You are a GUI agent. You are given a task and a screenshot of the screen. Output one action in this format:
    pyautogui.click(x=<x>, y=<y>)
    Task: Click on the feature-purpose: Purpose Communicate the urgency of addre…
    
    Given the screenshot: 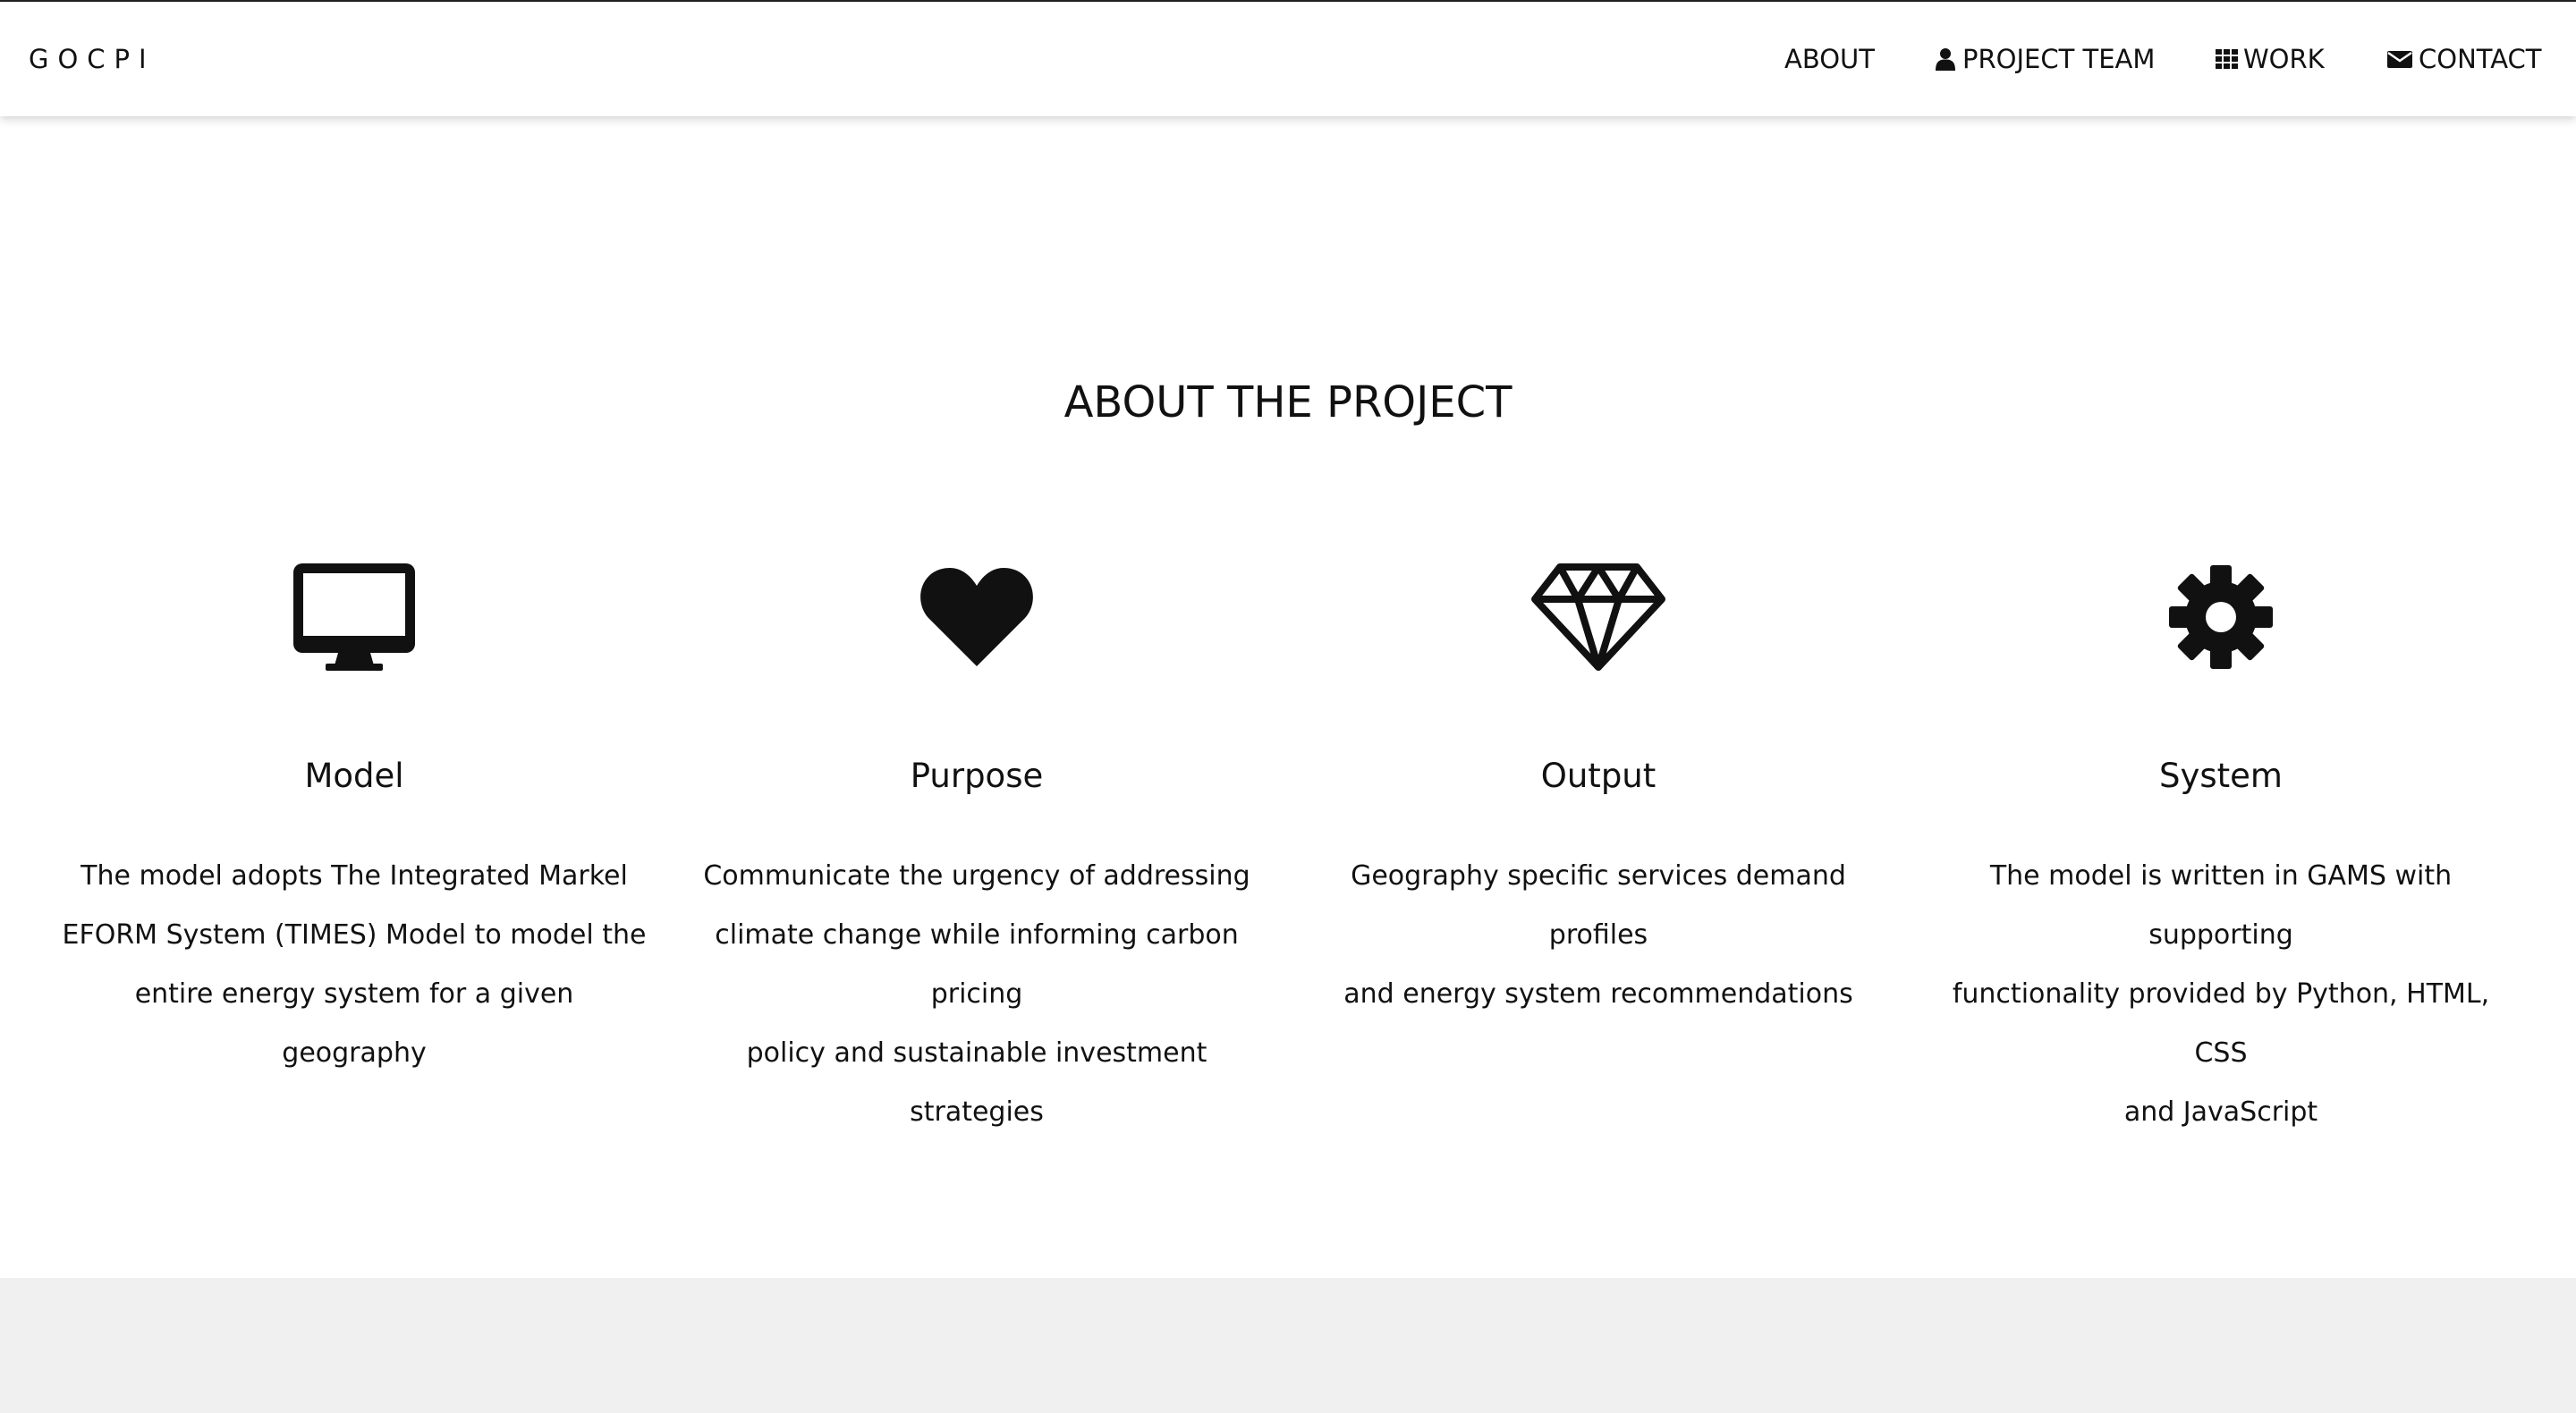 What is the action you would take?
    pyautogui.click(x=977, y=841)
    